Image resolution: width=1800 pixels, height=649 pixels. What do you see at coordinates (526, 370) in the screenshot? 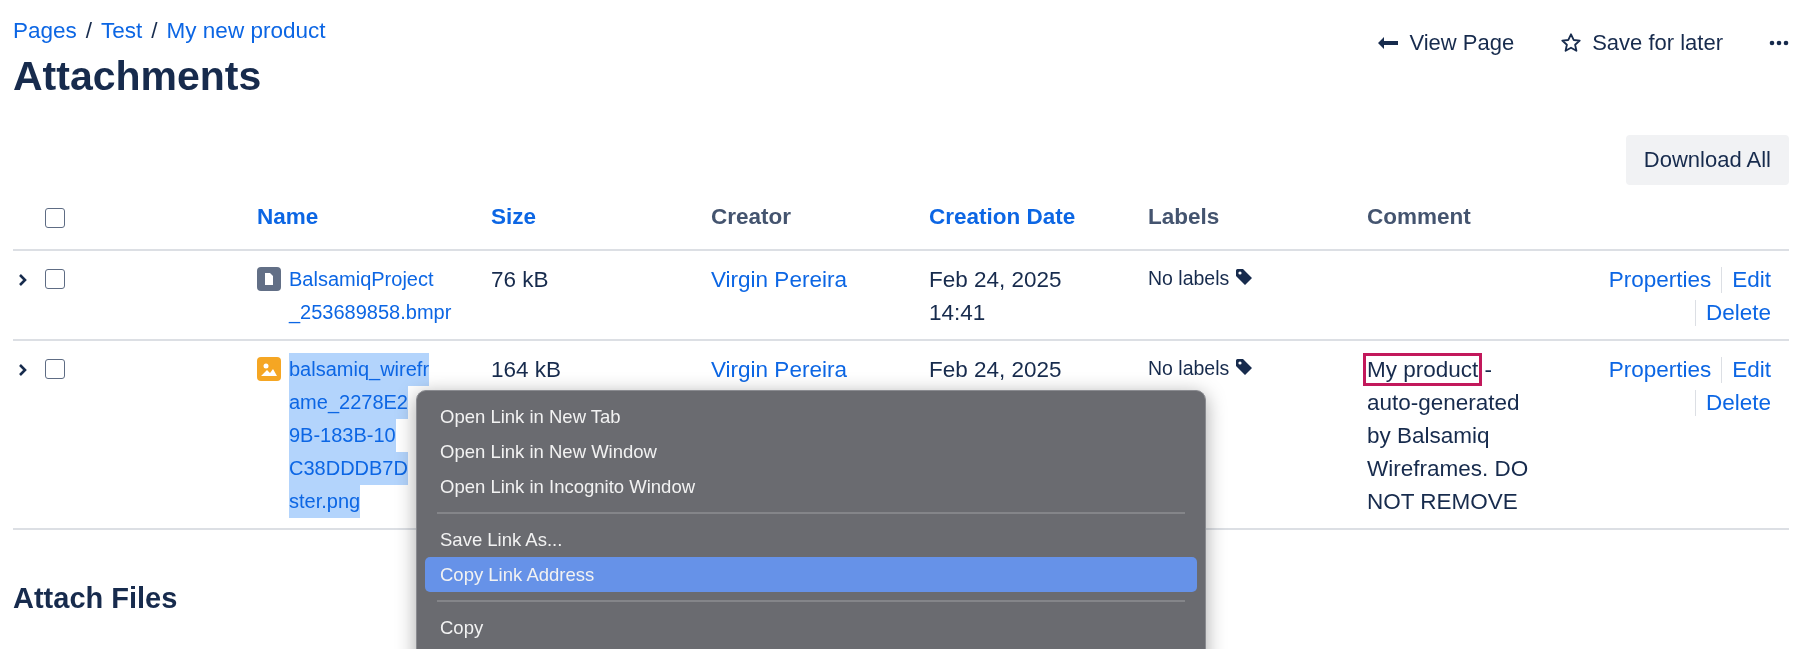
I see `file-size: 164 kB` at bounding box center [526, 370].